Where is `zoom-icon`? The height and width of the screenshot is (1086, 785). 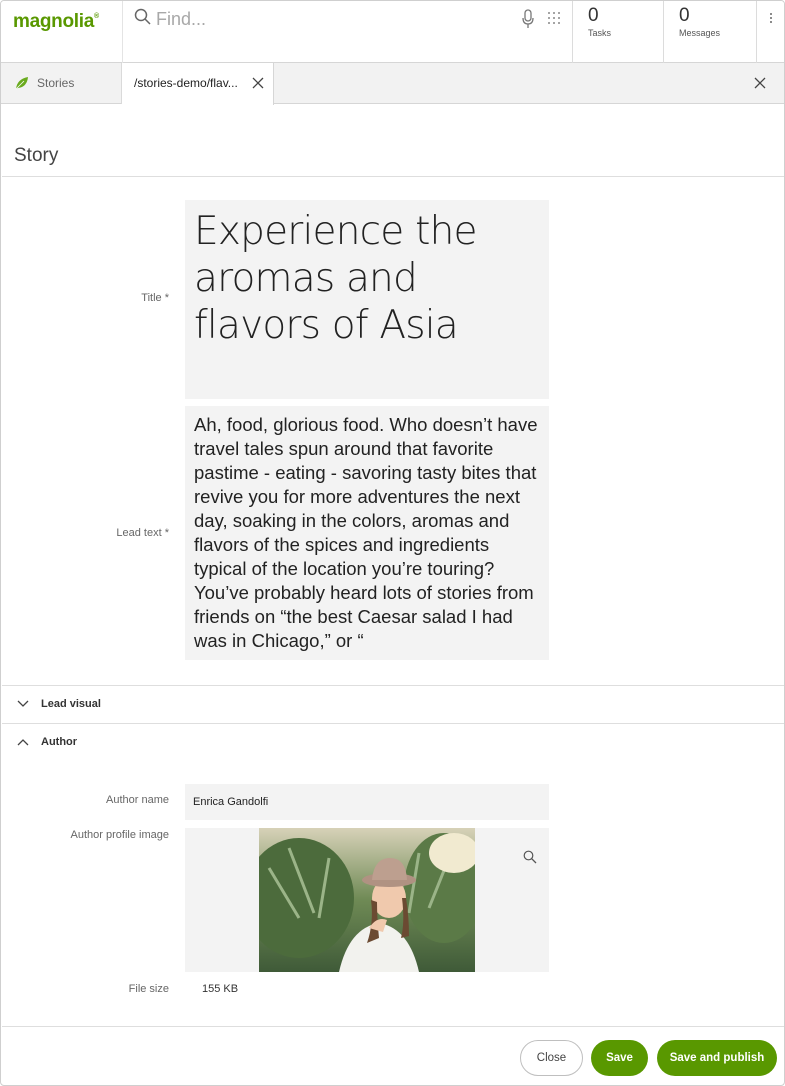 zoom-icon is located at coordinates (530, 857).